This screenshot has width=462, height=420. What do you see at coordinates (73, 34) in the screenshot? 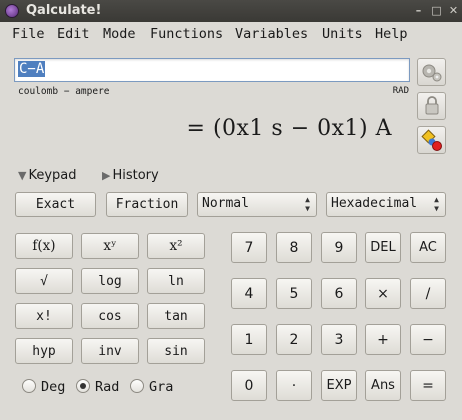
I see `menu-edit: Edit` at bounding box center [73, 34].